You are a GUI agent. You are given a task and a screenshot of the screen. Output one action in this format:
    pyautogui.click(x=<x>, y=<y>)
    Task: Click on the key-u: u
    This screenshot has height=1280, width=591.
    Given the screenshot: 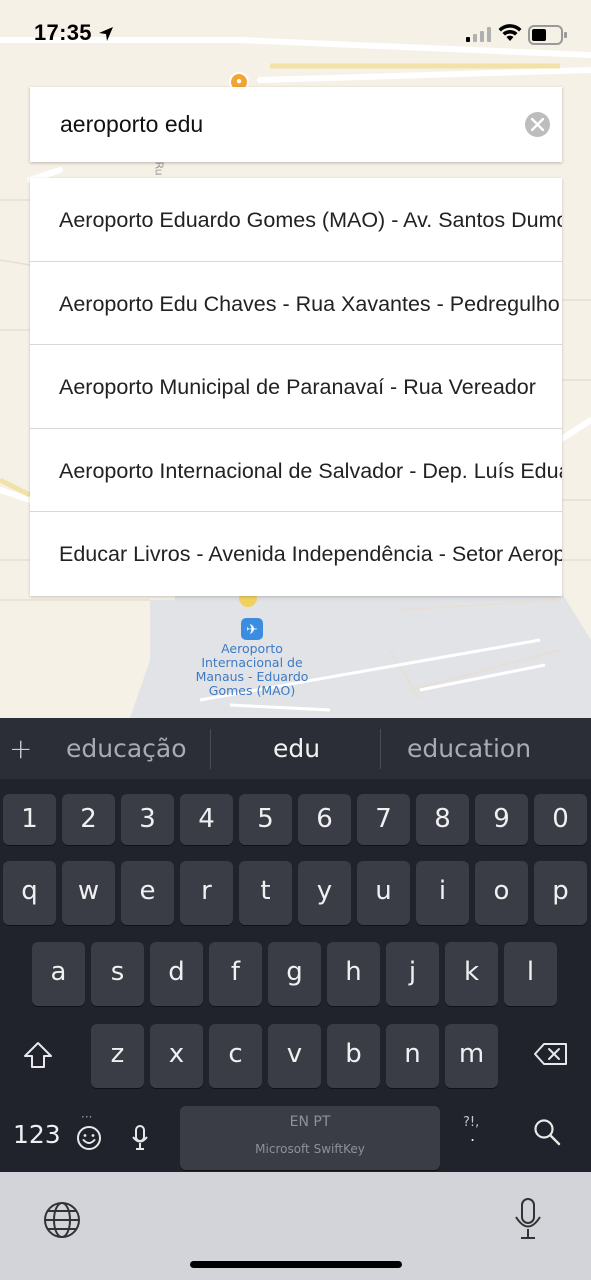 What is the action you would take?
    pyautogui.click(x=383, y=893)
    